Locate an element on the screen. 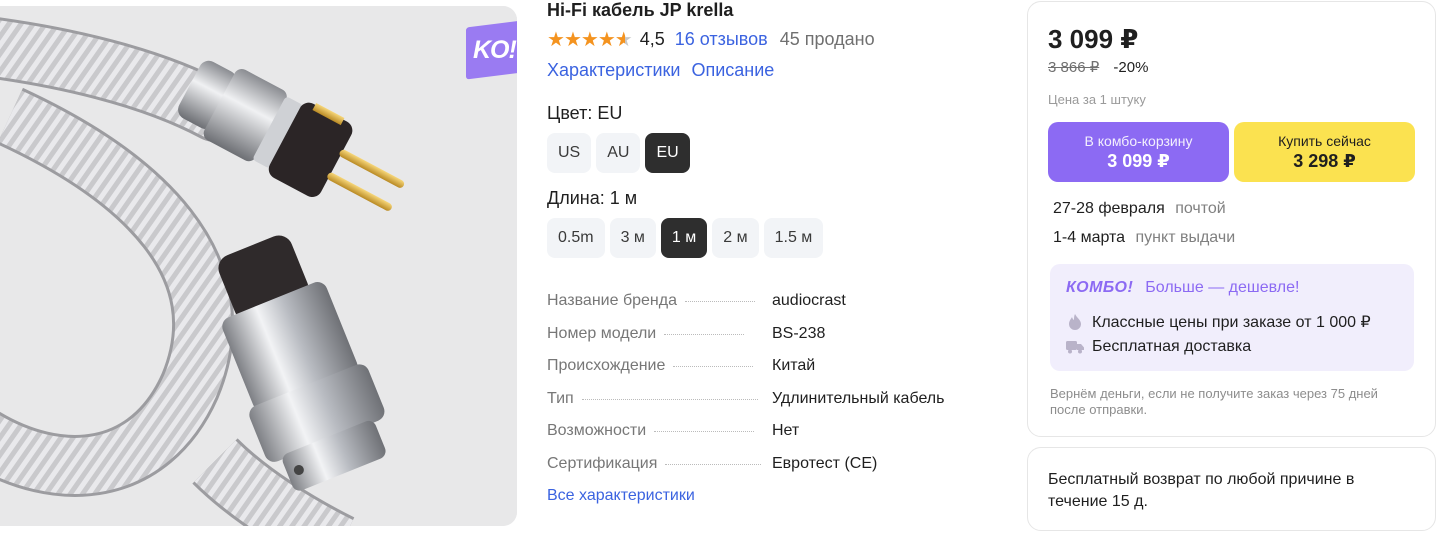 This screenshot has height=540, width=1441. color-chip-eu: EU is located at coordinates (667, 153).